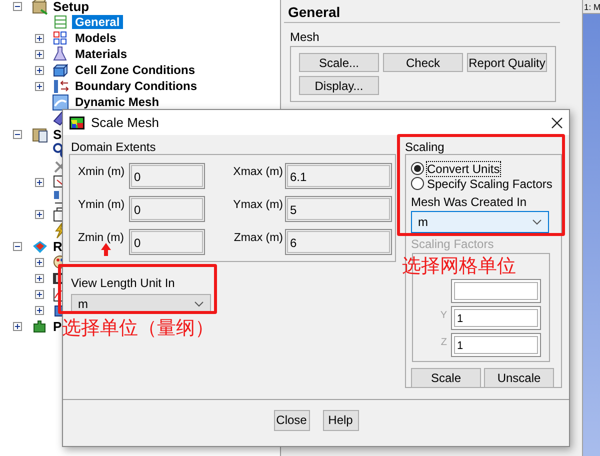  What do you see at coordinates (138, 328) in the screenshot?
I see `annotation-text: 选择单位（量纲）` at bounding box center [138, 328].